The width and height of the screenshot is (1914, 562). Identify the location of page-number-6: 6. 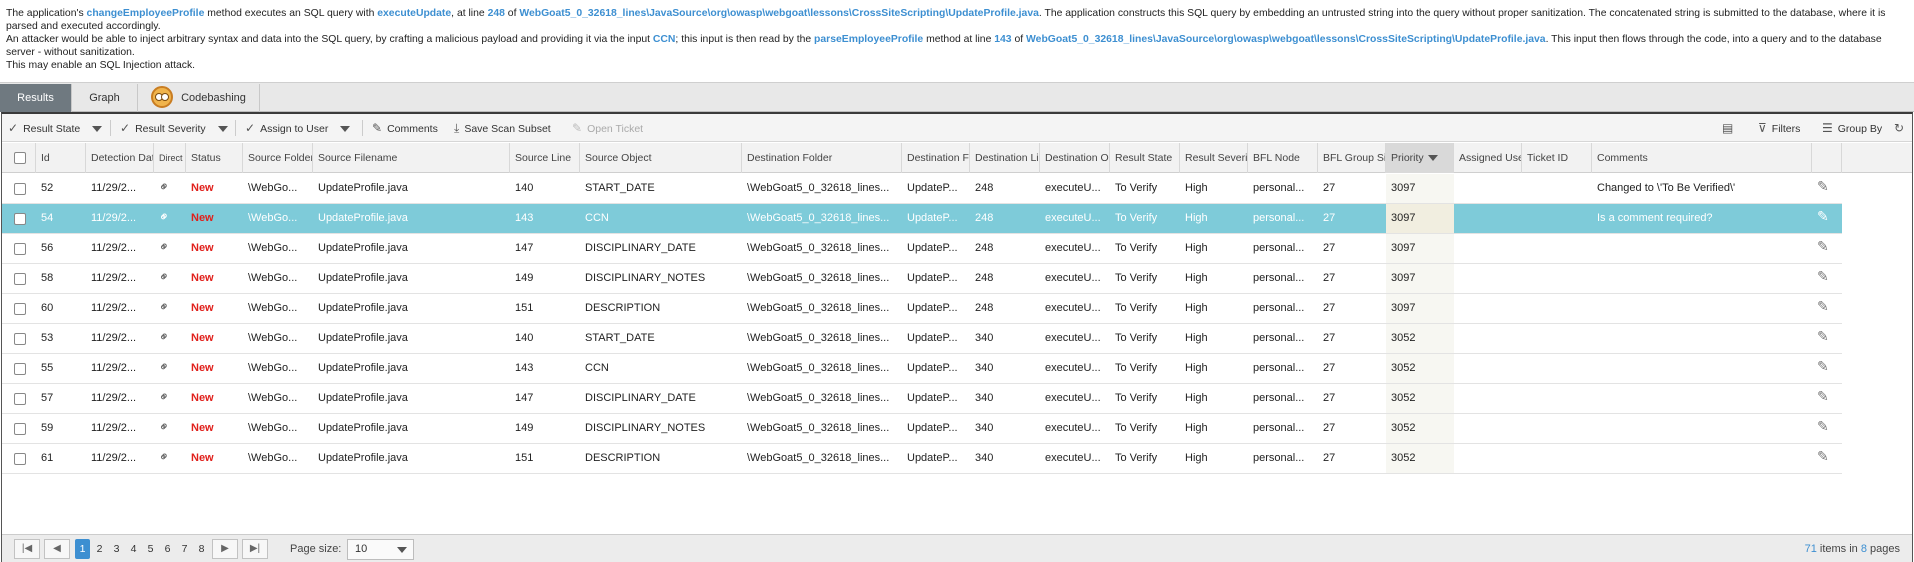
(167, 549).